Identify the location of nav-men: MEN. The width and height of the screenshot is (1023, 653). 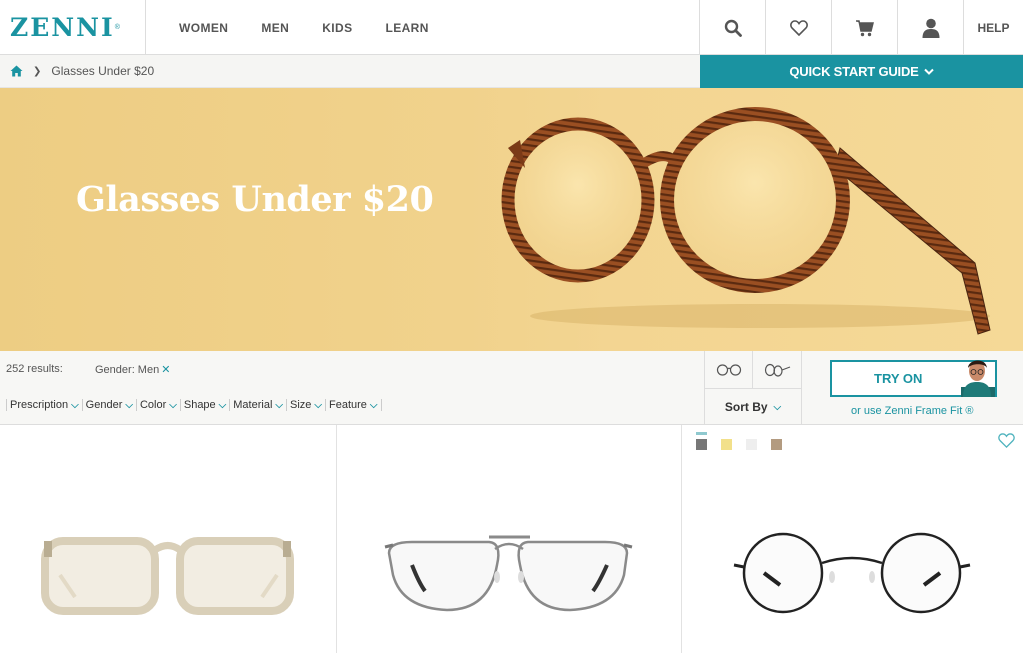
(275, 28).